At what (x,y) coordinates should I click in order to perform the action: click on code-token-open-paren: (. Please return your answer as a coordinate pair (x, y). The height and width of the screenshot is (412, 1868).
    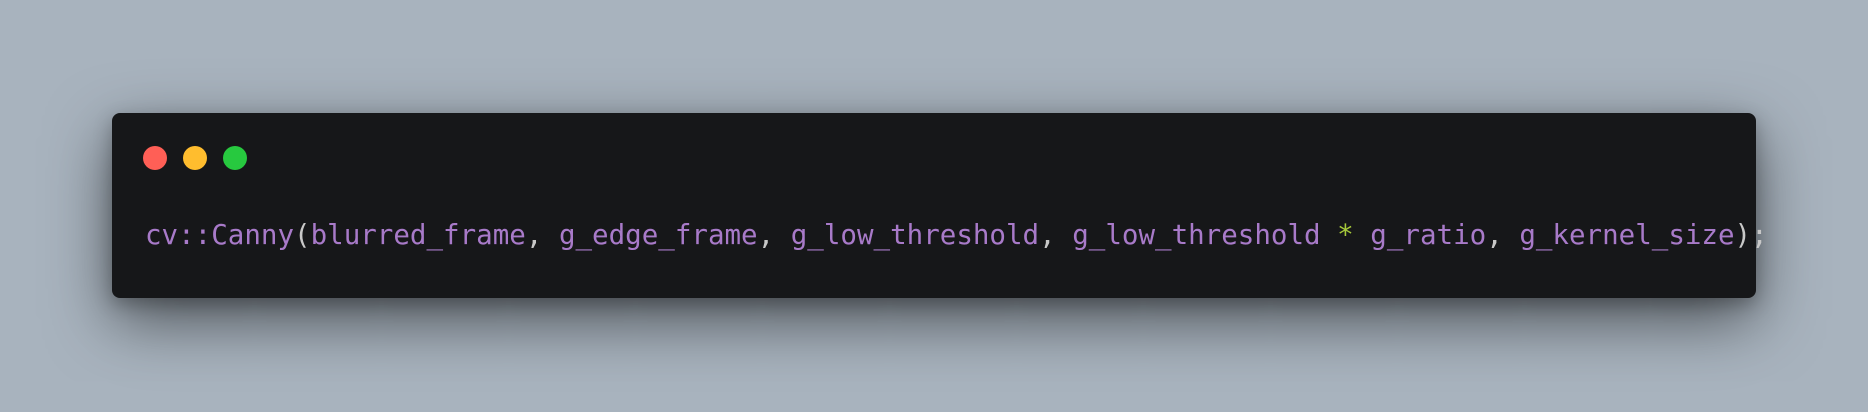
    Looking at the image, I should click on (302, 235).